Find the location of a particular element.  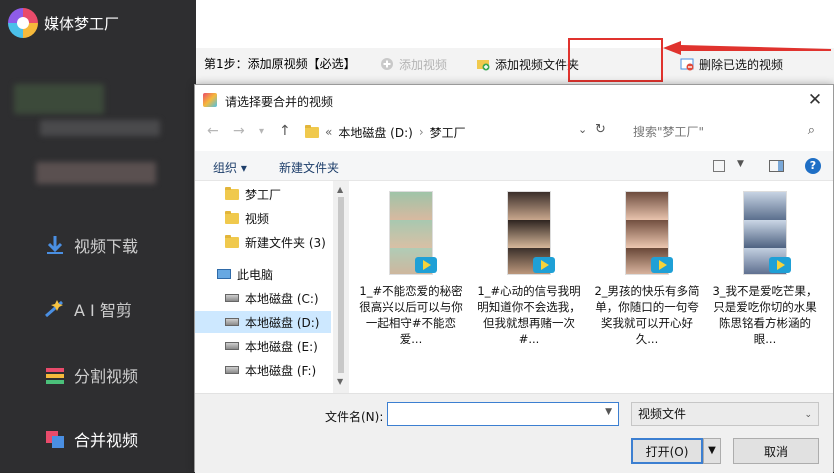

filename-dropdown-icon: ▼ is located at coordinates (608, 412).